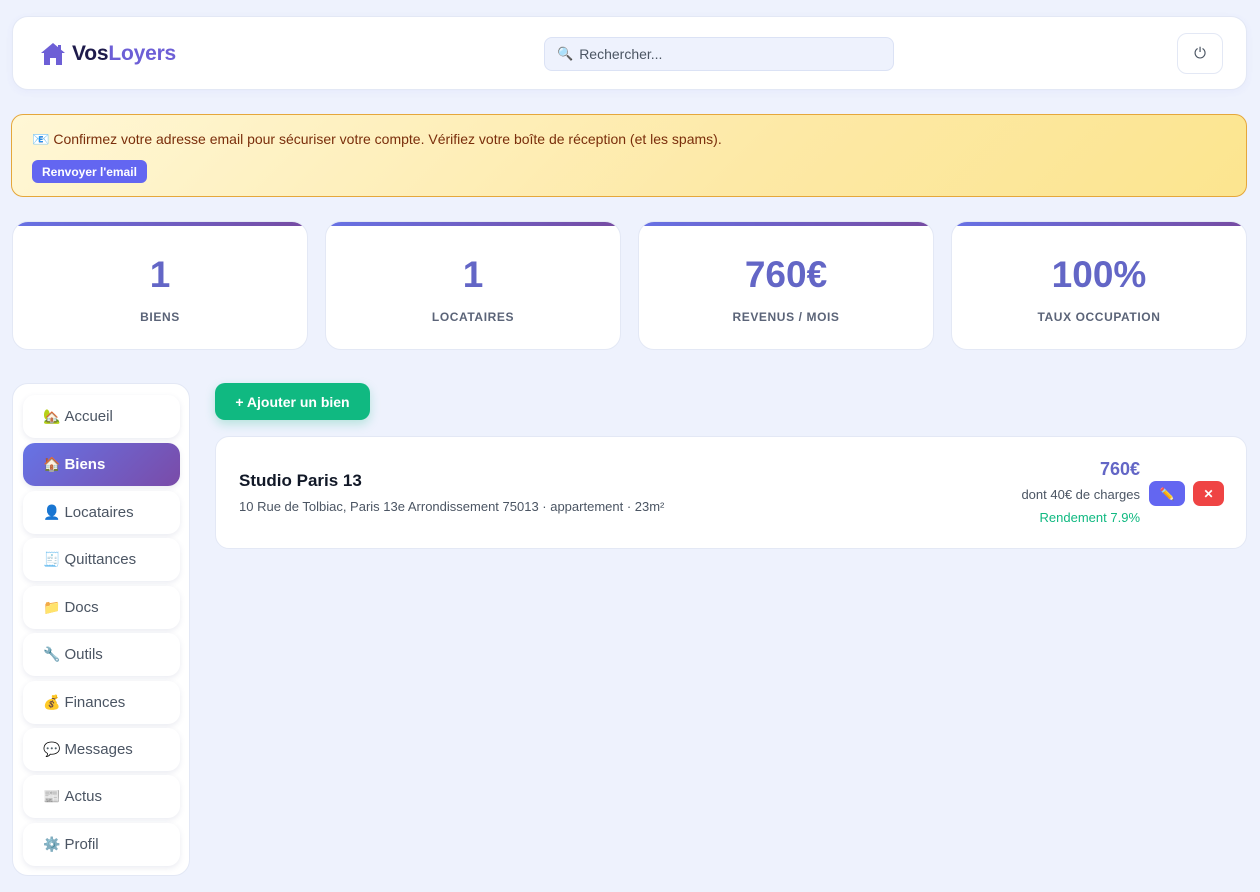 This screenshot has height=892, width=1260. I want to click on top-header: VosLoyers 🔍 ⏻, so click(629, 53).